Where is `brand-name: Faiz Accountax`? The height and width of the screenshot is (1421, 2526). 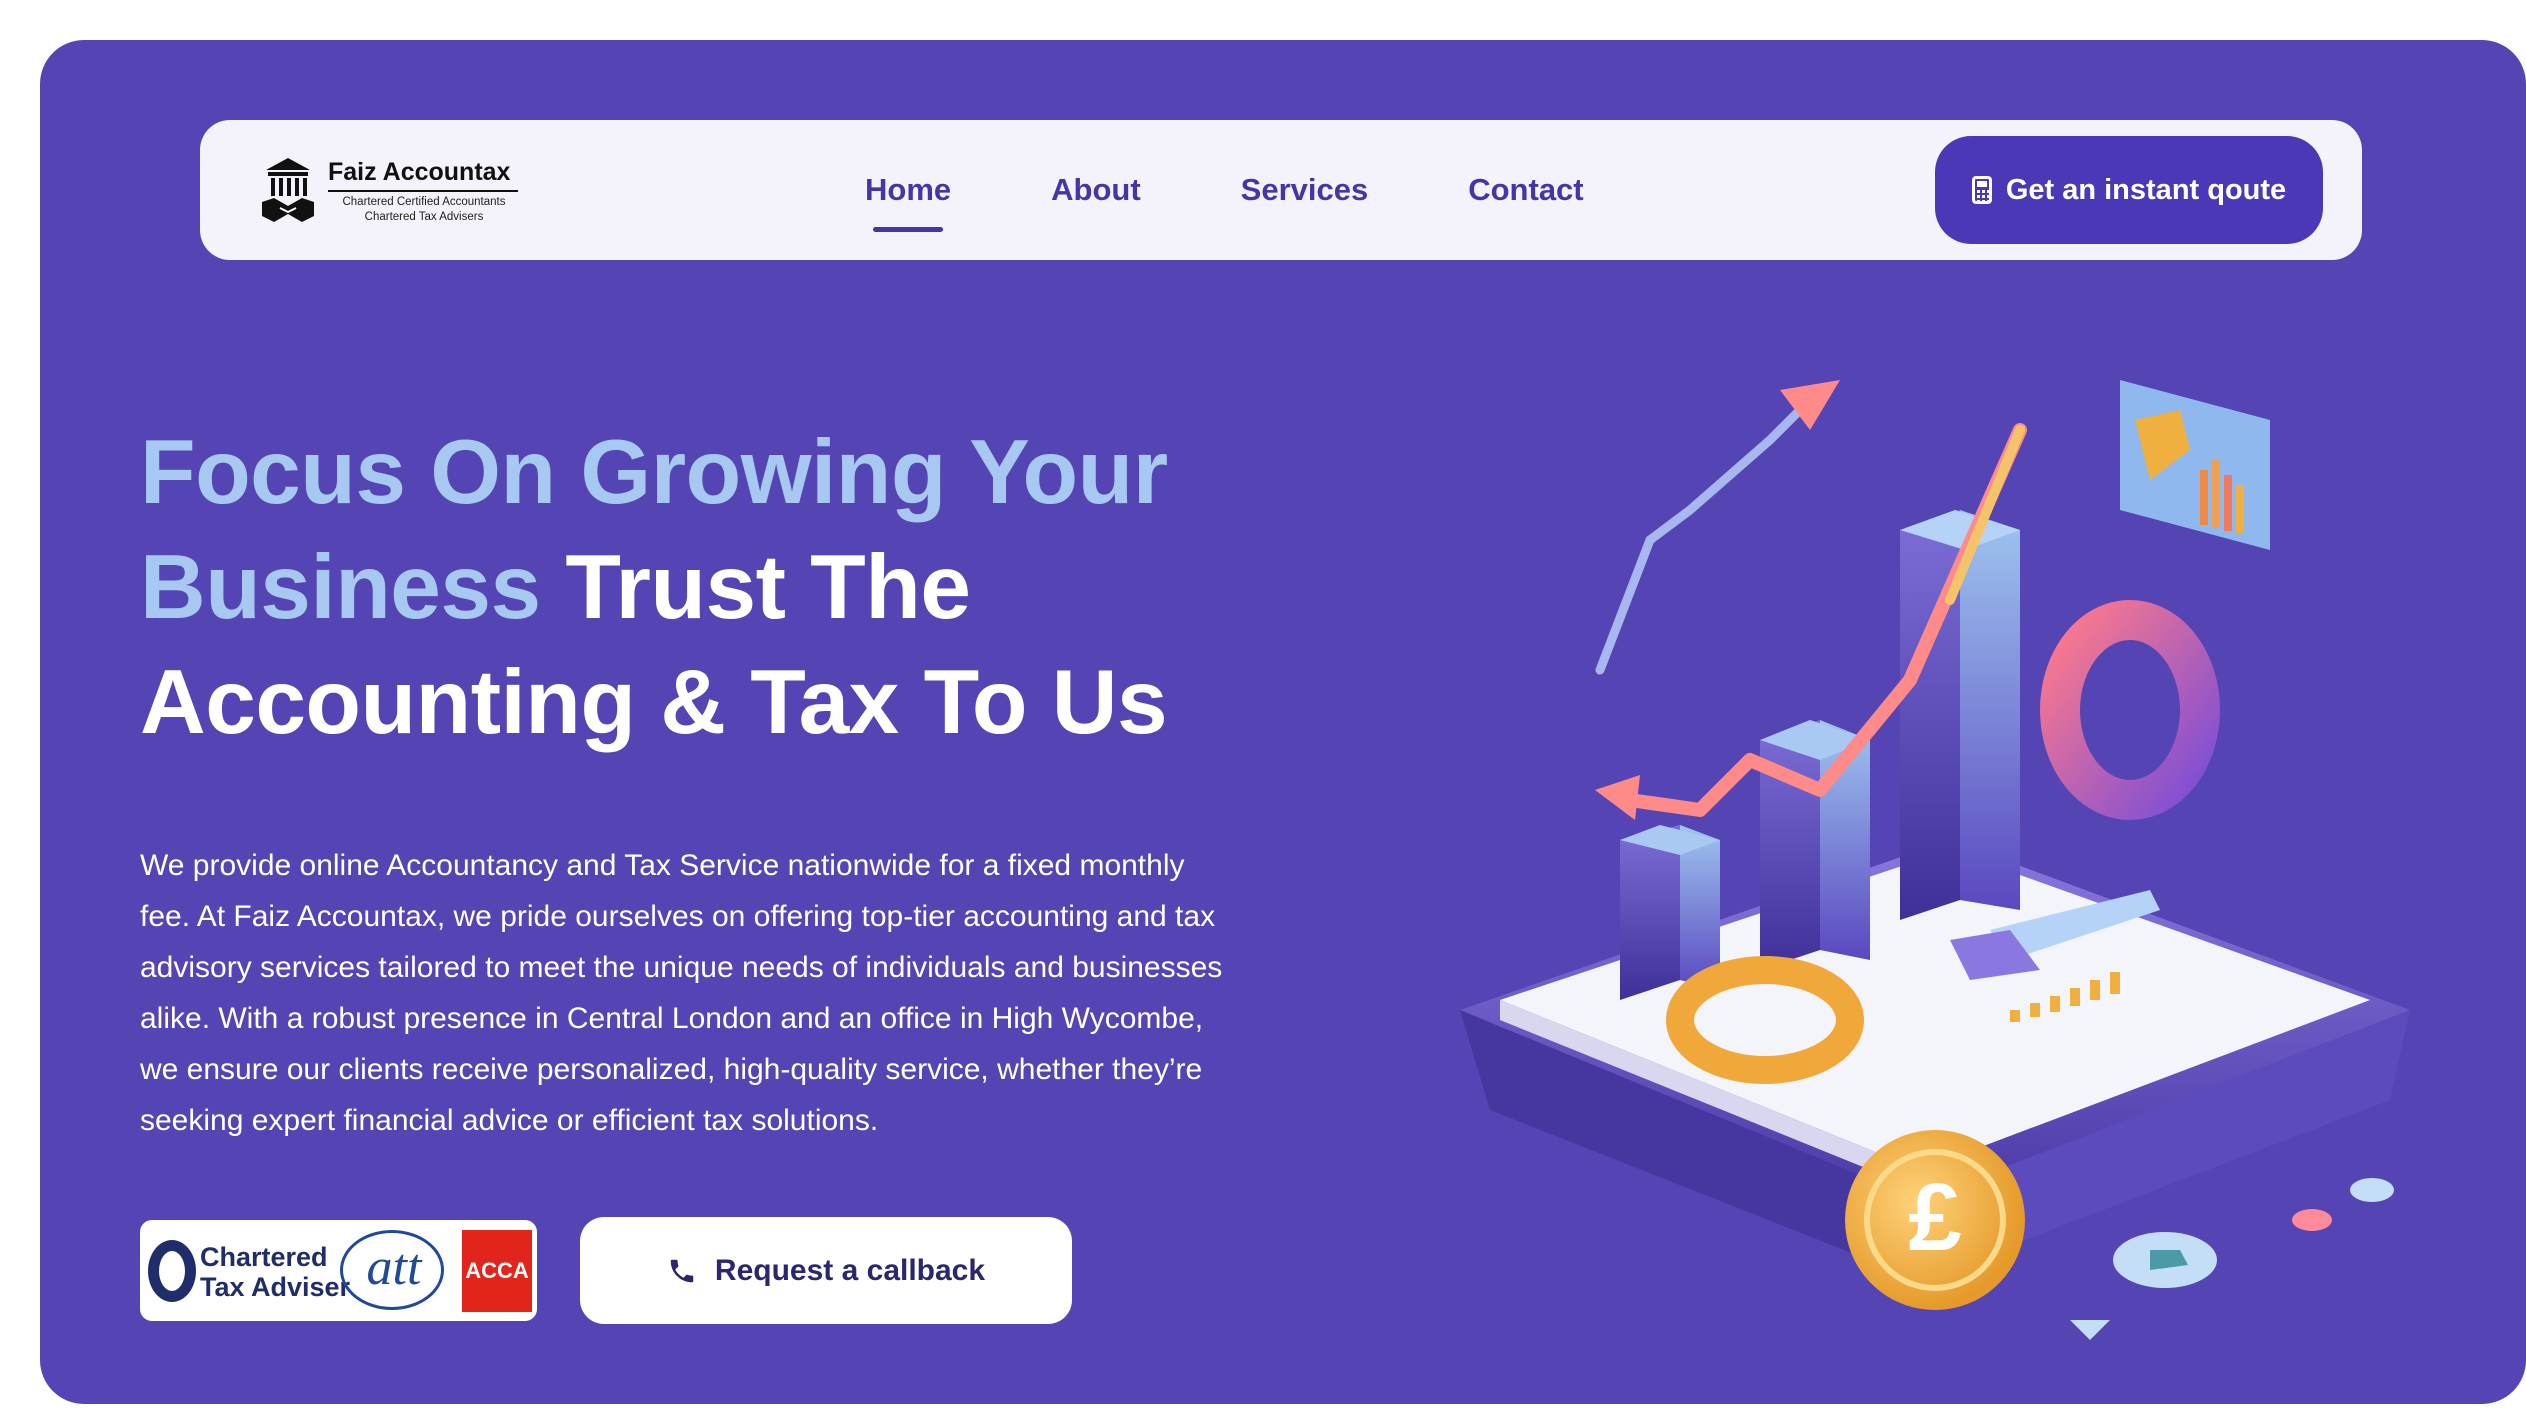 brand-name: Faiz Accountax is located at coordinates (419, 172).